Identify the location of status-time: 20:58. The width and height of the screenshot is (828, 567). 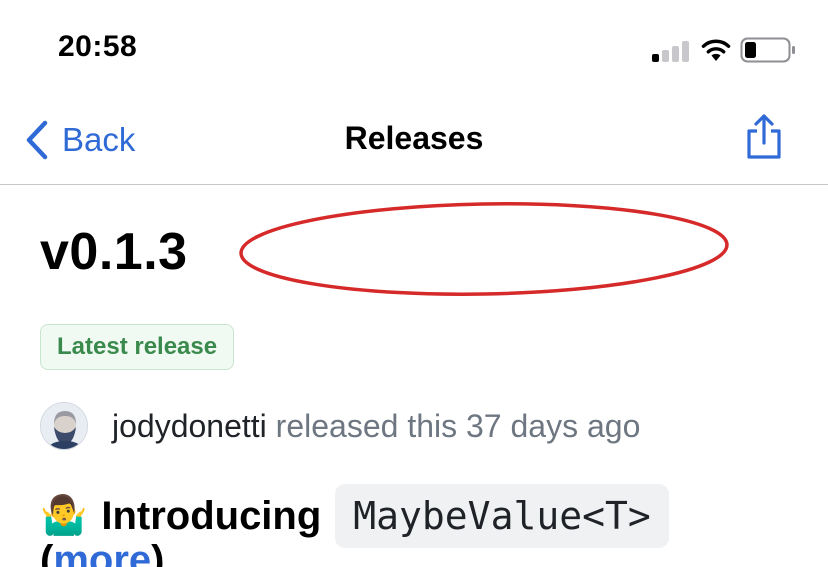
(98, 46).